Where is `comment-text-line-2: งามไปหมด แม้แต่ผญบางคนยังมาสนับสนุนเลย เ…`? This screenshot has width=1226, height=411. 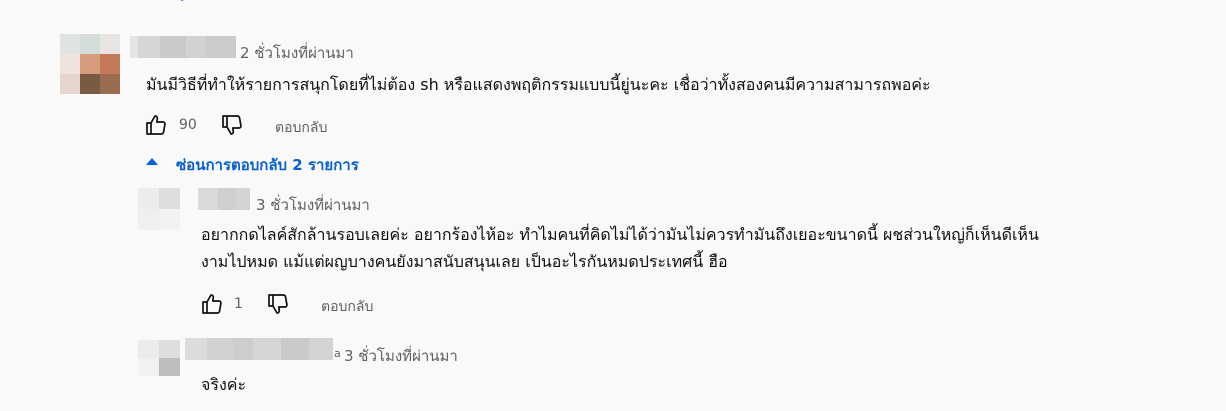
comment-text-line-2: งามไปหมด แม้แต่ผญบางคนยังมาสนับสนุนเลย เ… is located at coordinates (464, 261).